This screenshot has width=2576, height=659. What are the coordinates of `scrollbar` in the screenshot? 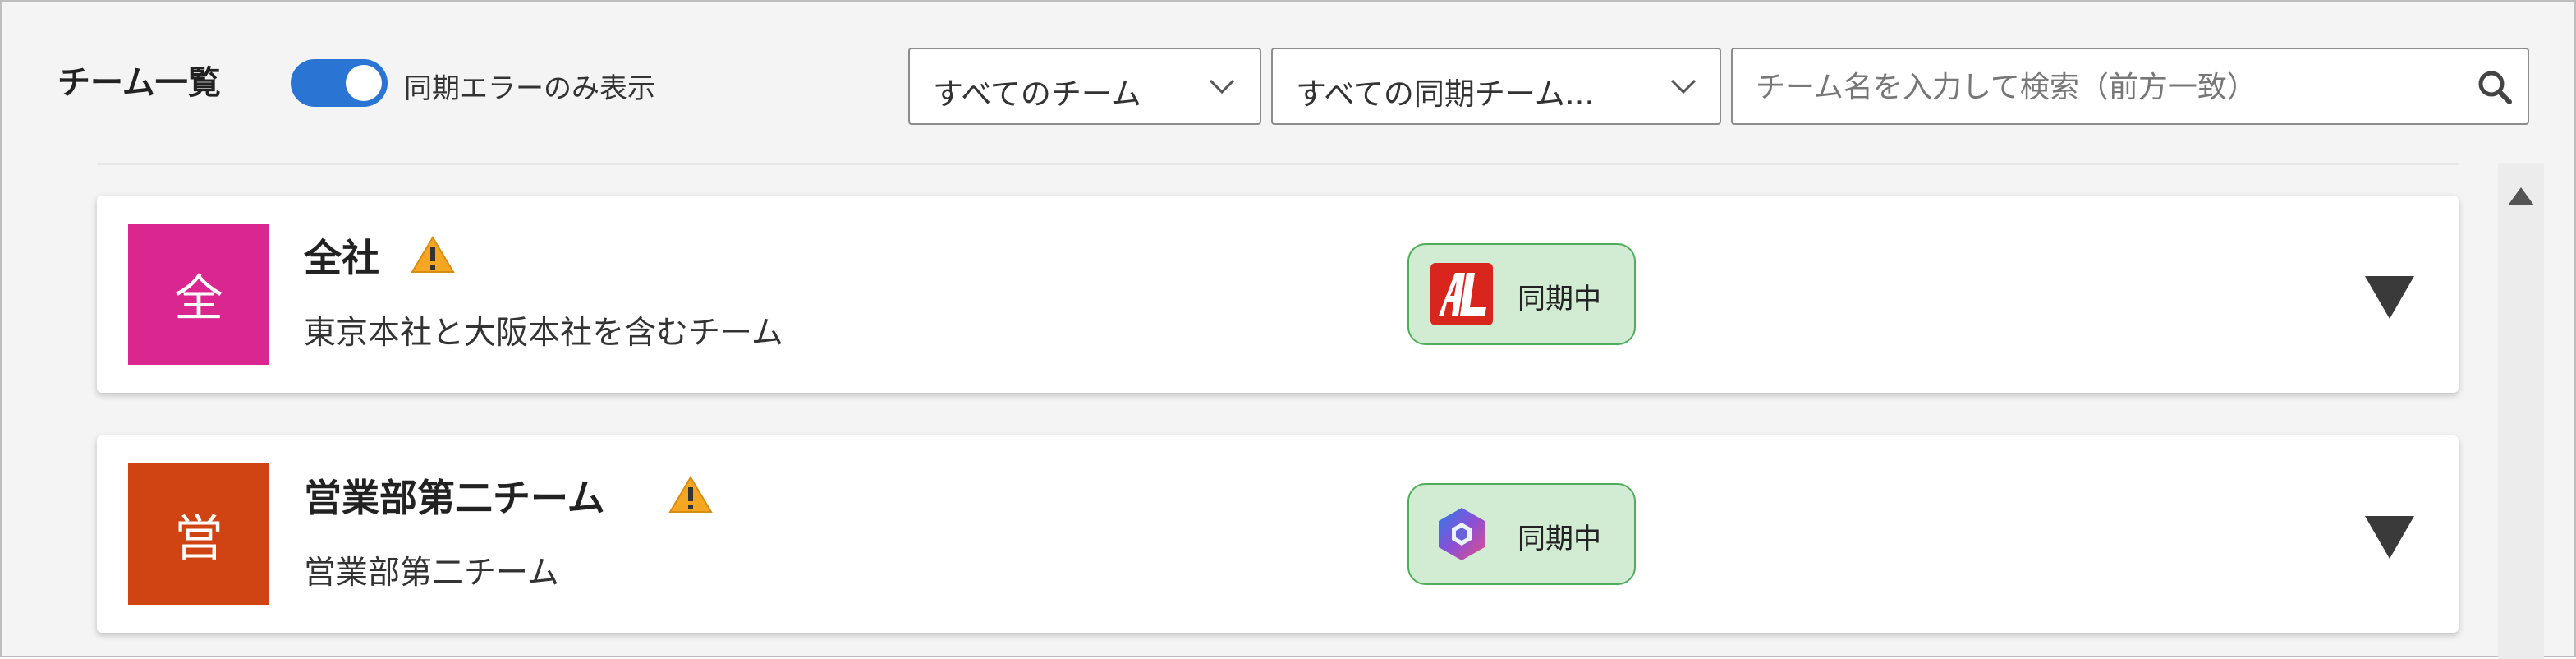 It's located at (2521, 411).